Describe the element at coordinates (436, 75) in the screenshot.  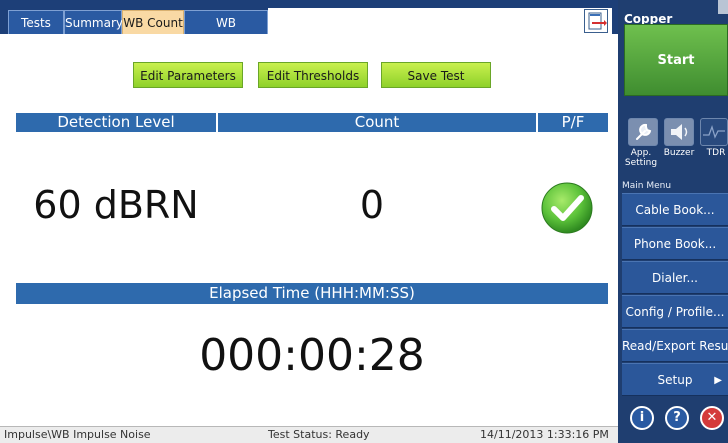
I see `save-test-button: Save Test` at that location.